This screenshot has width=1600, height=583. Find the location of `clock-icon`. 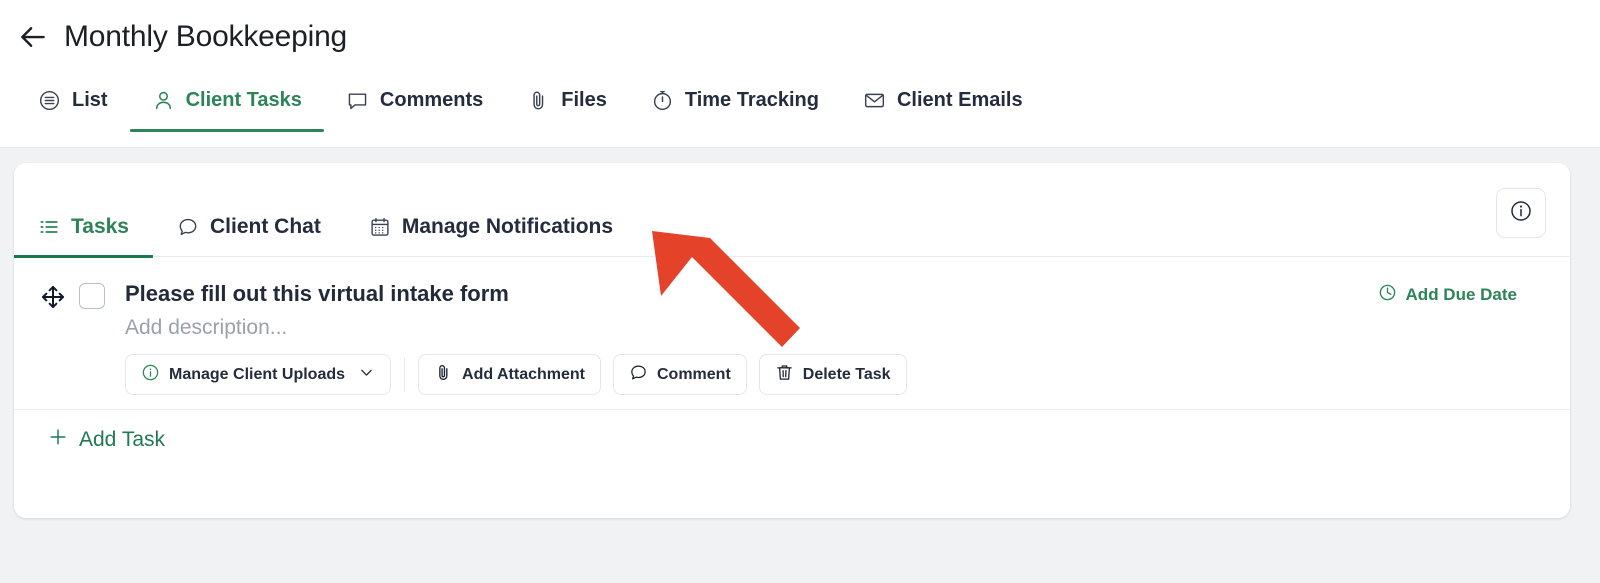

clock-icon is located at coordinates (1387, 295).